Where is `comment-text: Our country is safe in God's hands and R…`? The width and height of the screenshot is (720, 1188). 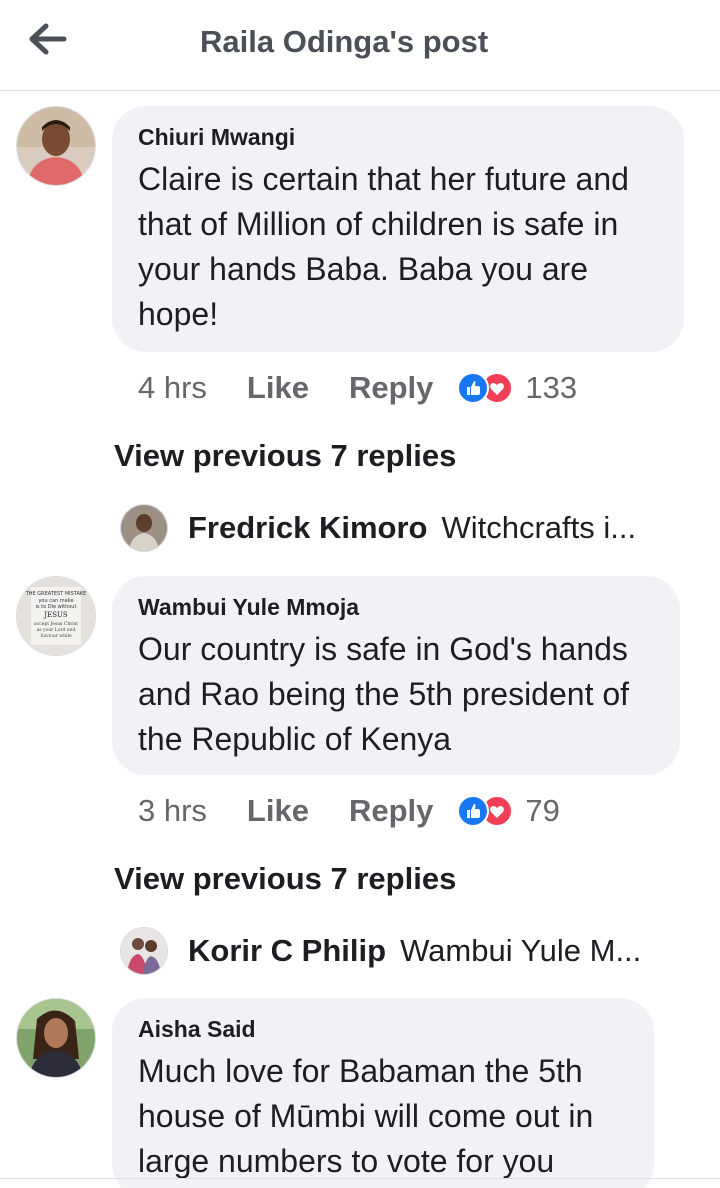 comment-text: Our country is safe in God's hands and R… is located at coordinates (384, 694).